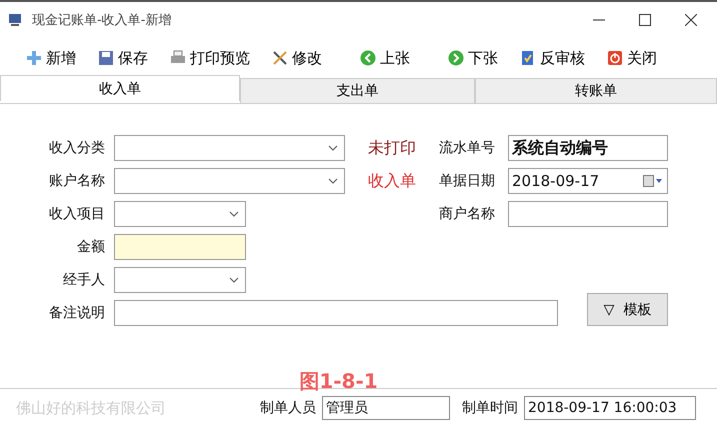 The image size is (717, 435). I want to click on tab: 支出单, so click(357, 90).